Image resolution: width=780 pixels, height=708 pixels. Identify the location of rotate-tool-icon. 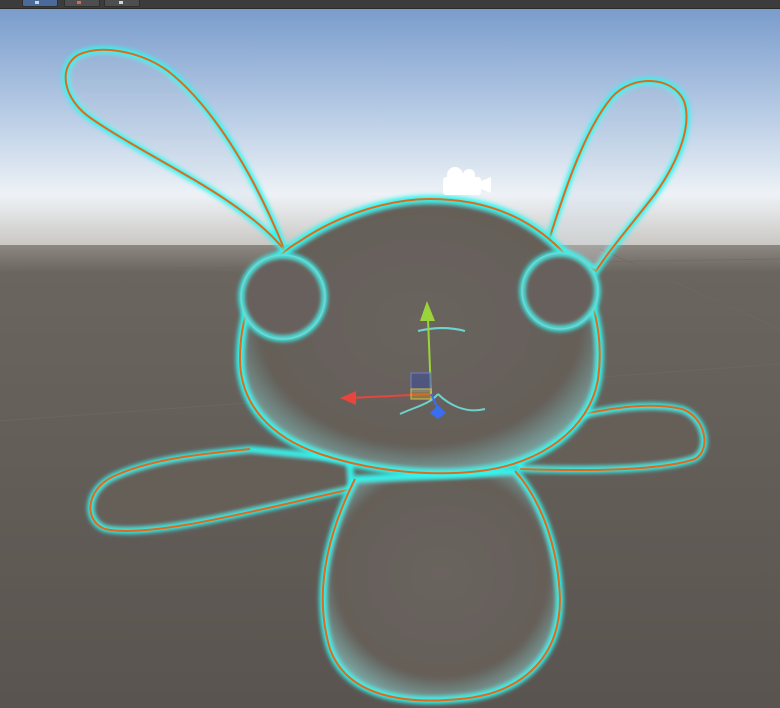
(121, 2).